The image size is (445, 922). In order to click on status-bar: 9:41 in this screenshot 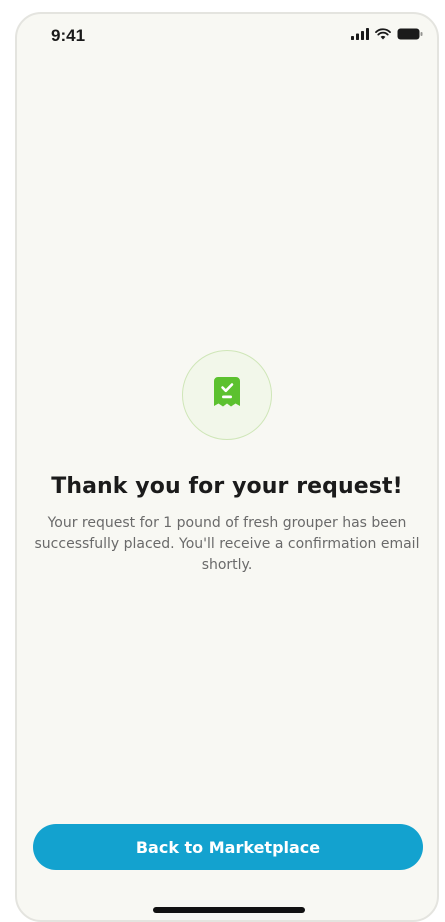, I will do `click(227, 36)`.